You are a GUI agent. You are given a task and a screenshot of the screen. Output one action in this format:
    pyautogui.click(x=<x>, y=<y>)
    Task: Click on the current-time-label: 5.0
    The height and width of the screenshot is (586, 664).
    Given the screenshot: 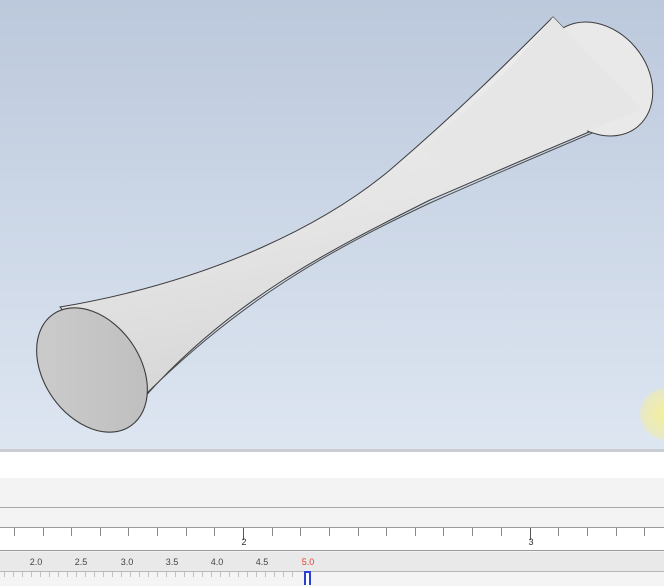 What is the action you would take?
    pyautogui.click(x=308, y=562)
    